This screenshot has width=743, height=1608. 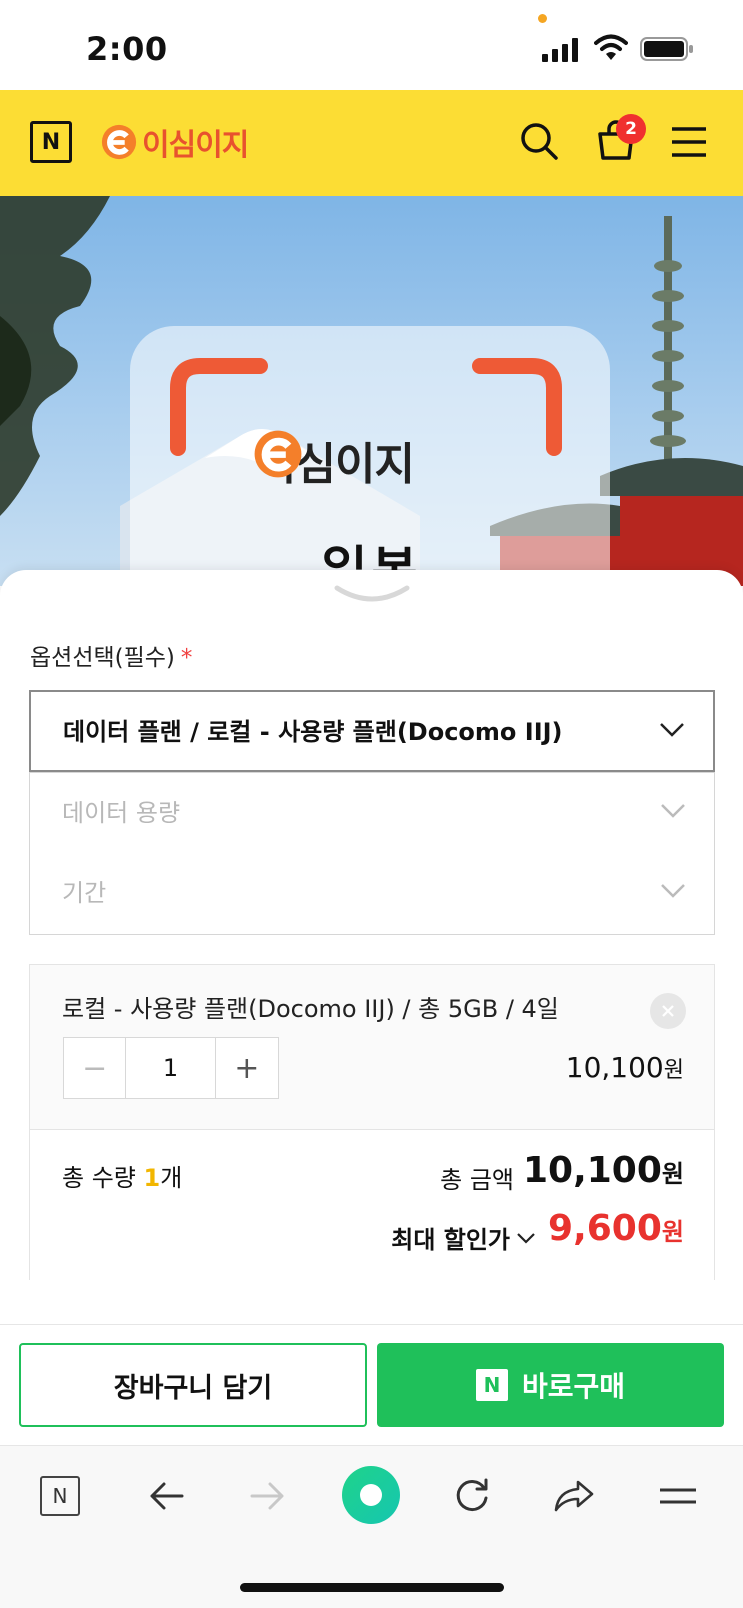 What do you see at coordinates (84, 893) in the screenshot?
I see `period-placeholder: 기간` at bounding box center [84, 893].